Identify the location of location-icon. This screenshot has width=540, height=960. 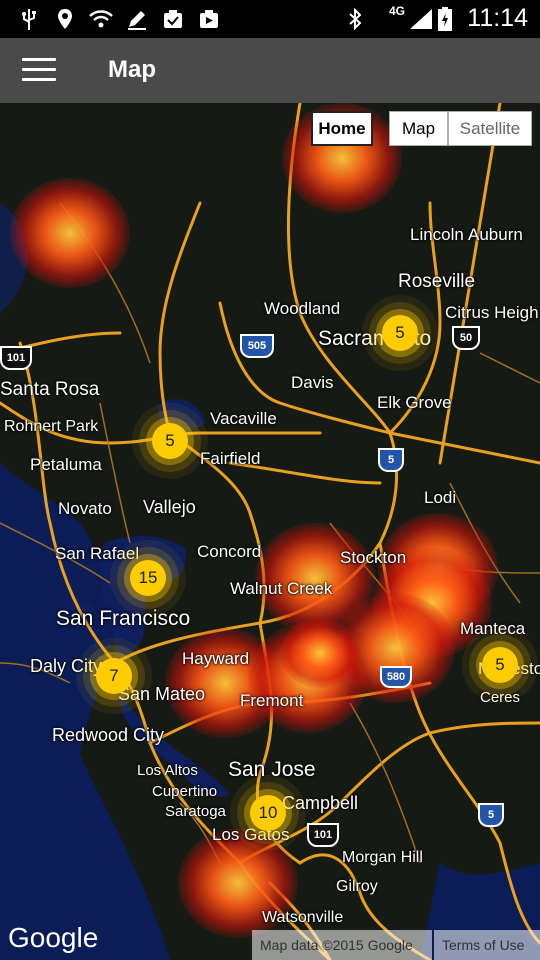
(65, 19).